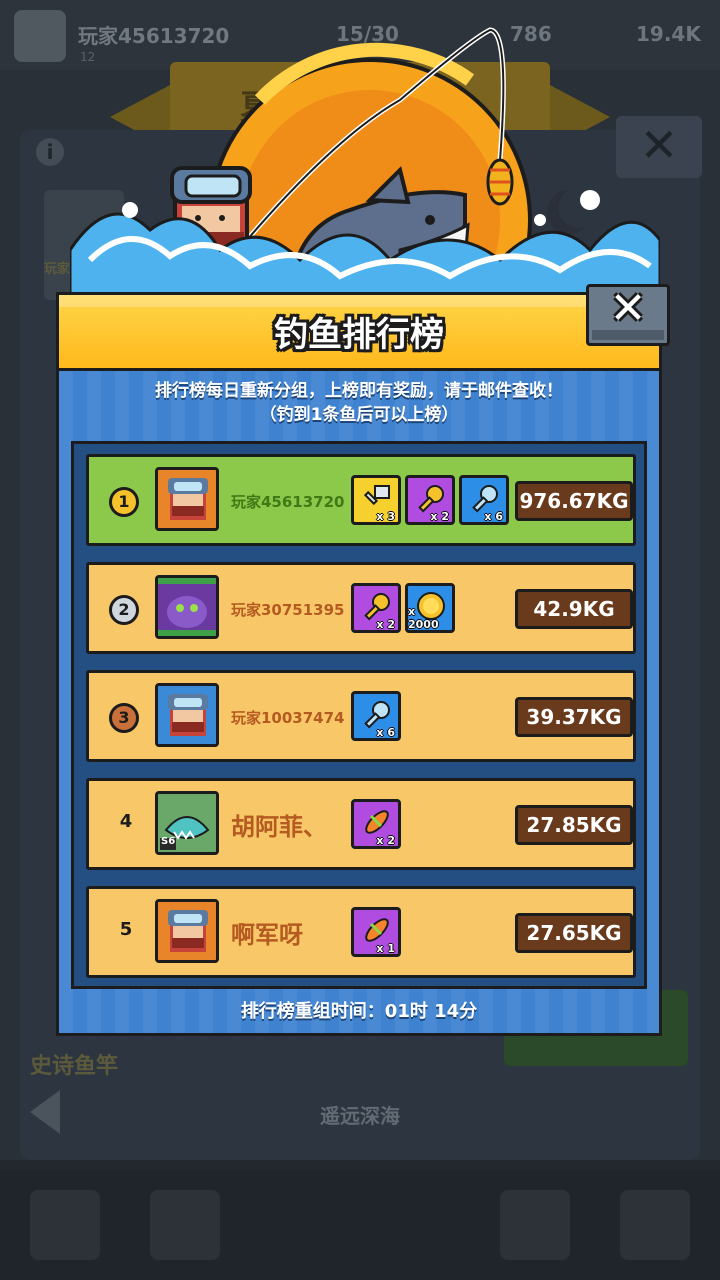 The width and height of the screenshot is (720, 1280). I want to click on rank-number: 4, so click(126, 821).